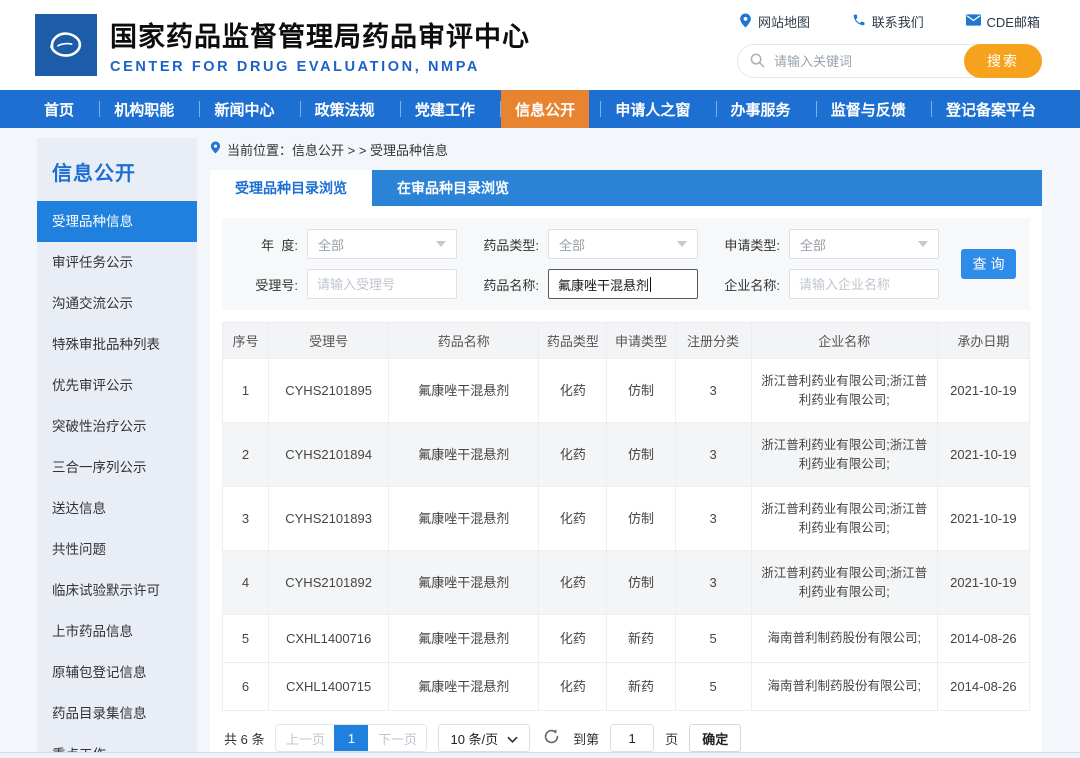  I want to click on query-button: 查询, so click(988, 264).